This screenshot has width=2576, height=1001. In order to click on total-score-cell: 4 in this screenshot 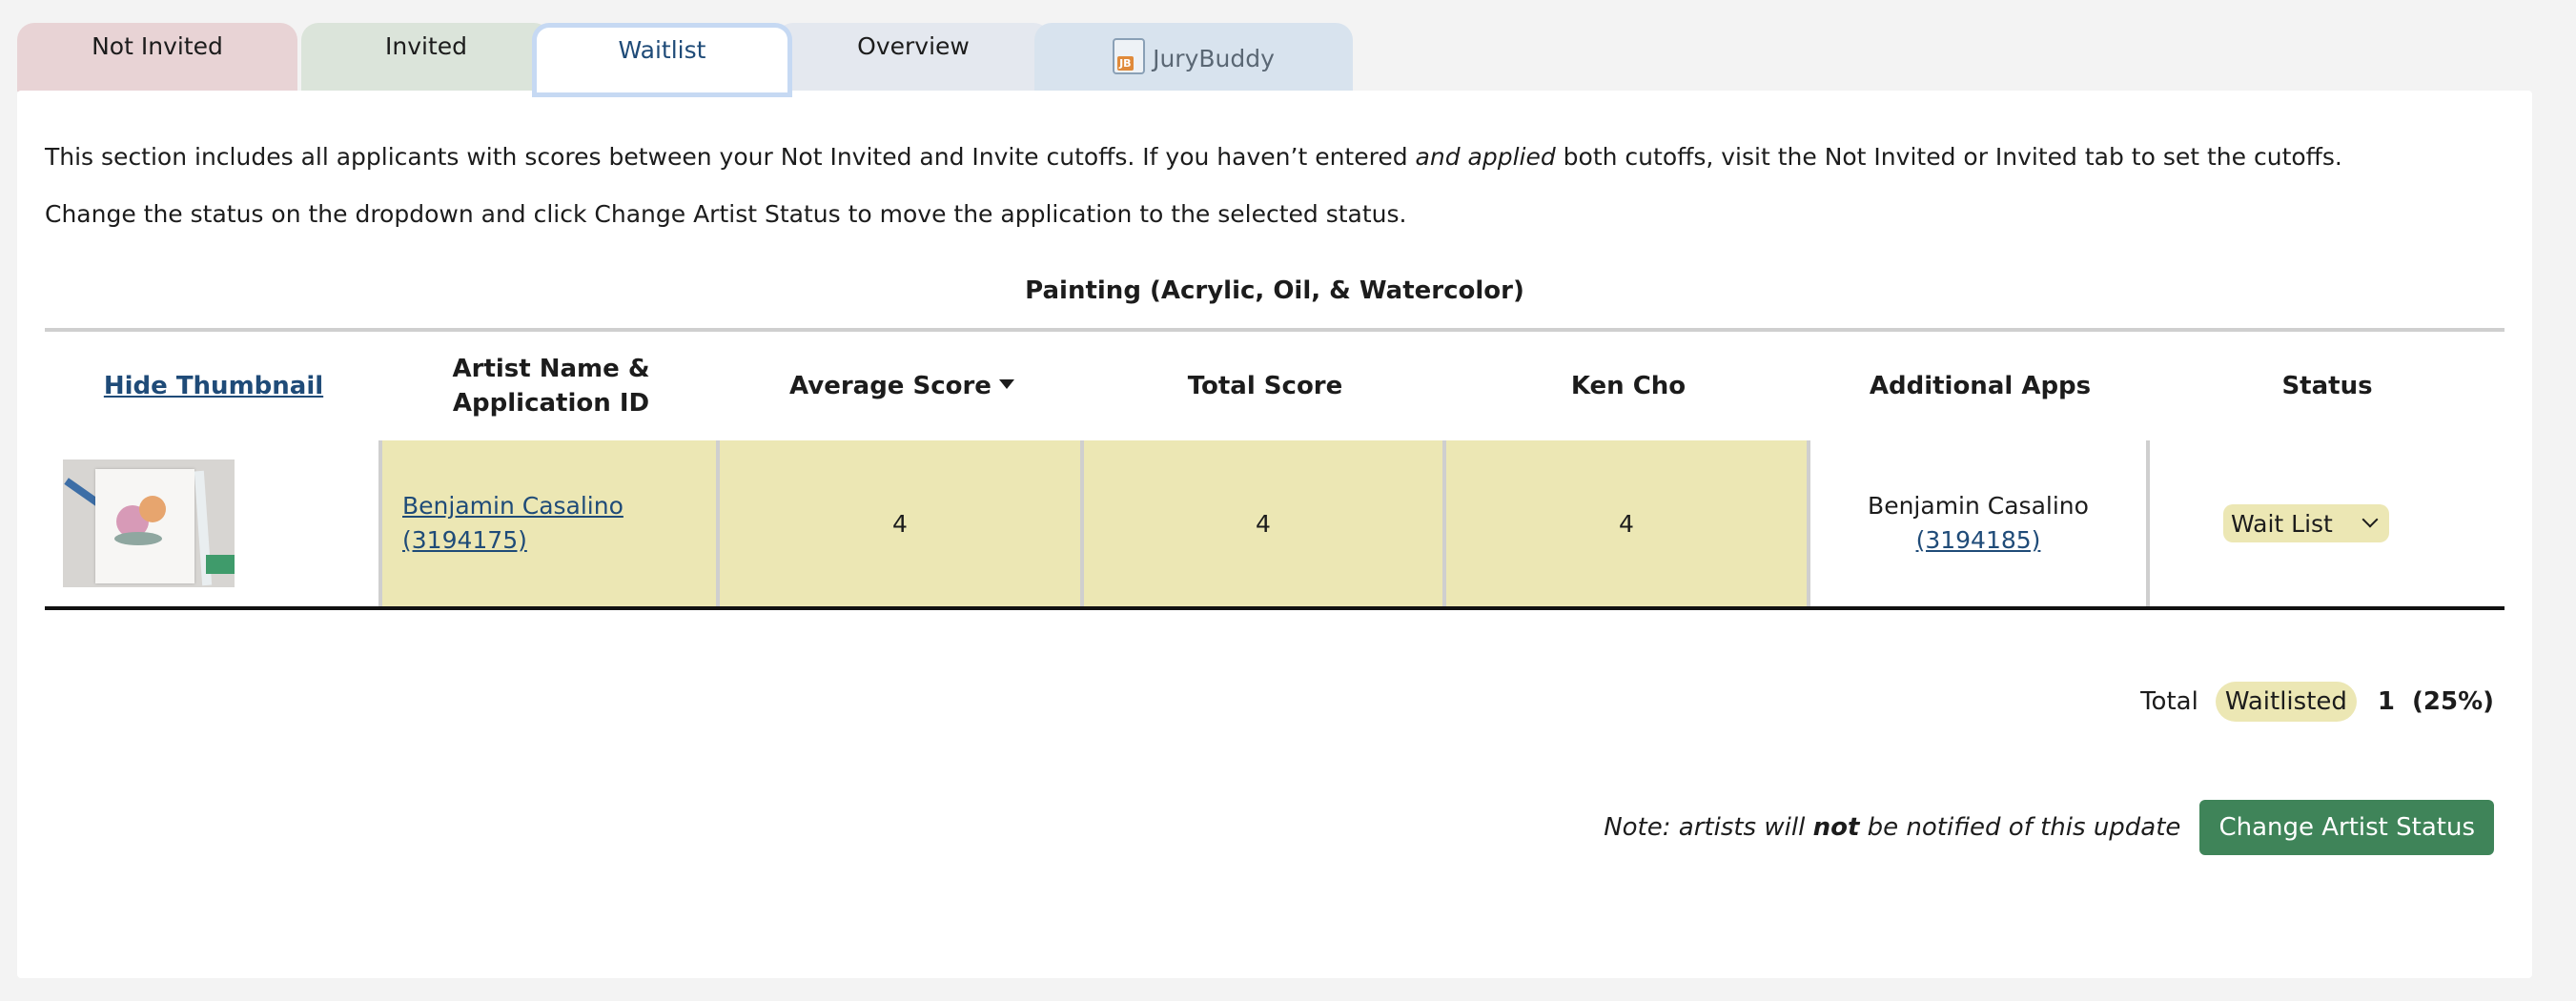, I will do `click(1261, 523)`.